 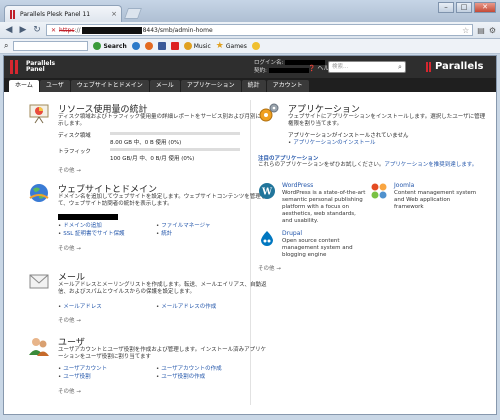 What do you see at coordinates (93, 234) in the screenshot?
I see `ssl-link: SSL 証明書でサイト保護` at bounding box center [93, 234].